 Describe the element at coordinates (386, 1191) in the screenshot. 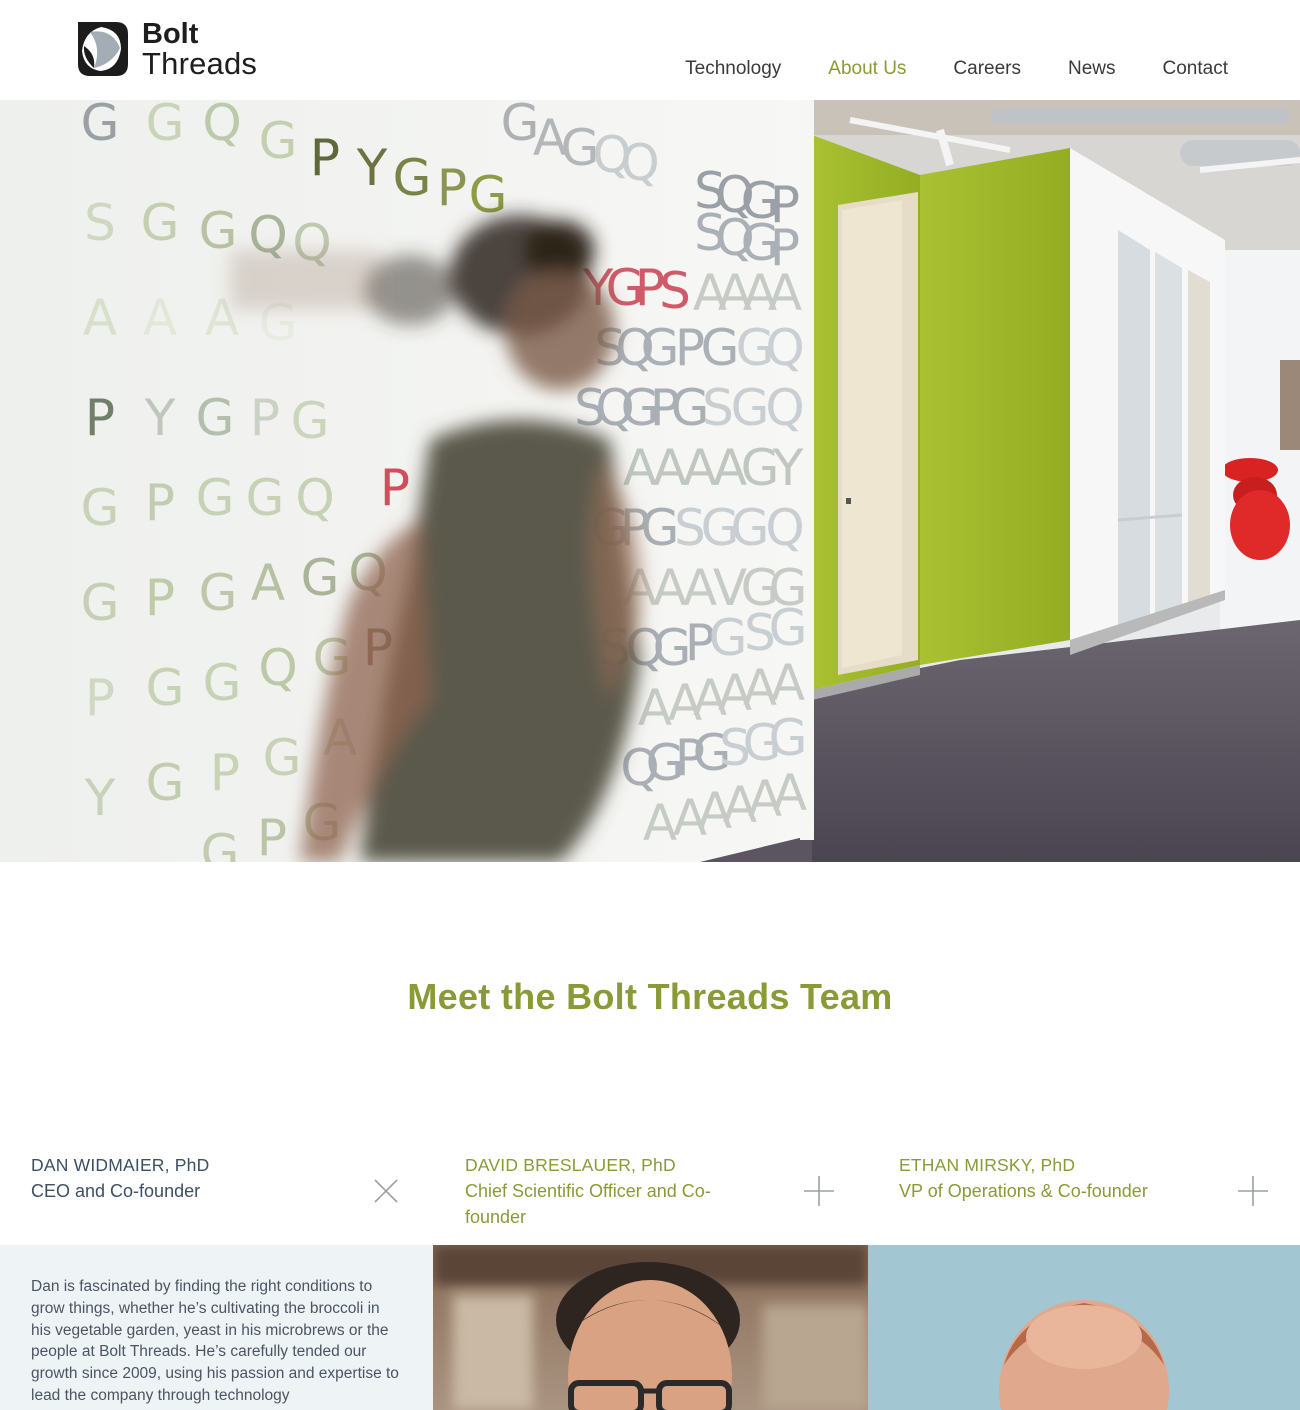

I see `close-icon` at that location.